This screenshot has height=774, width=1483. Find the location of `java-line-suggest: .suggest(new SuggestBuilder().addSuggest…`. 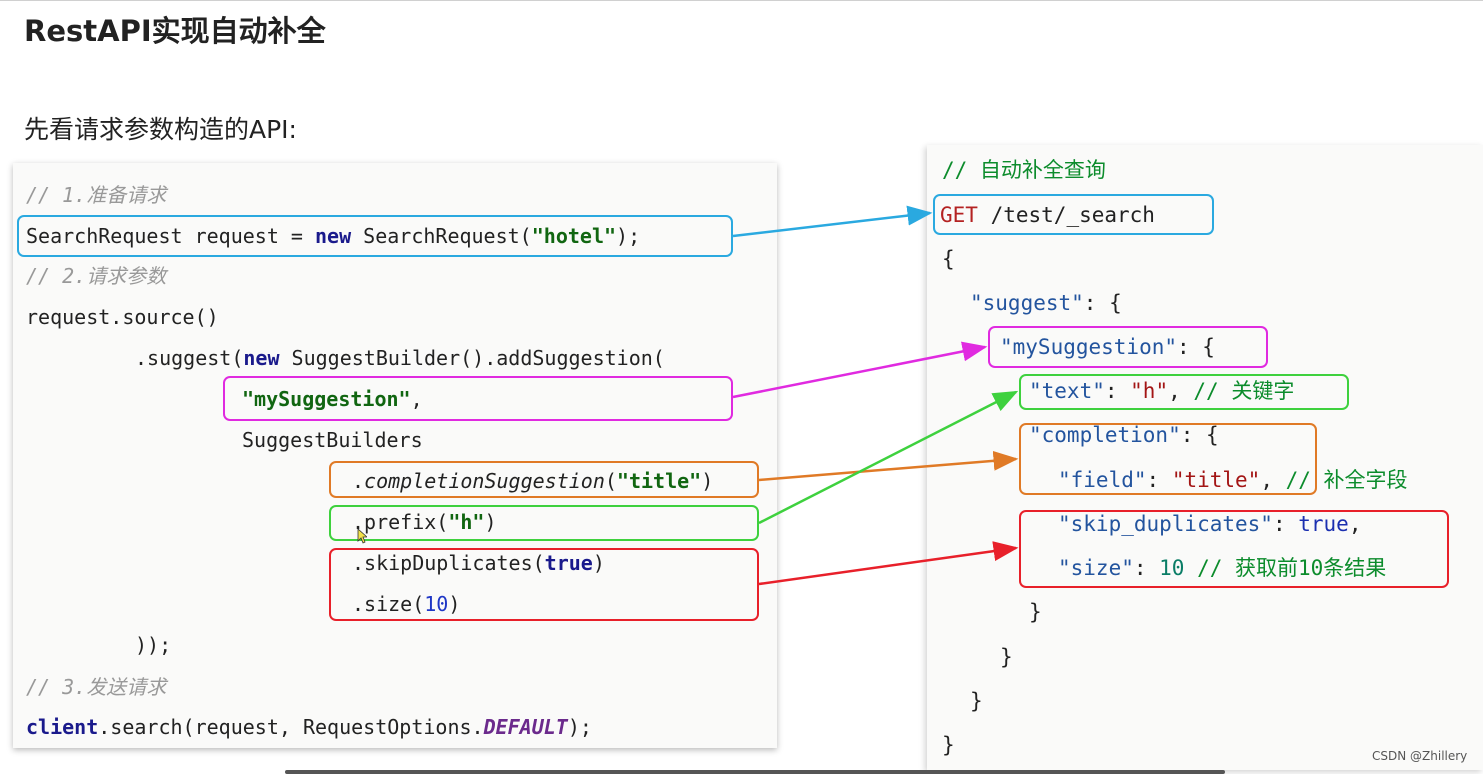

java-line-suggest: .suggest(new SuggestBuilder().addSuggest… is located at coordinates (400, 358).